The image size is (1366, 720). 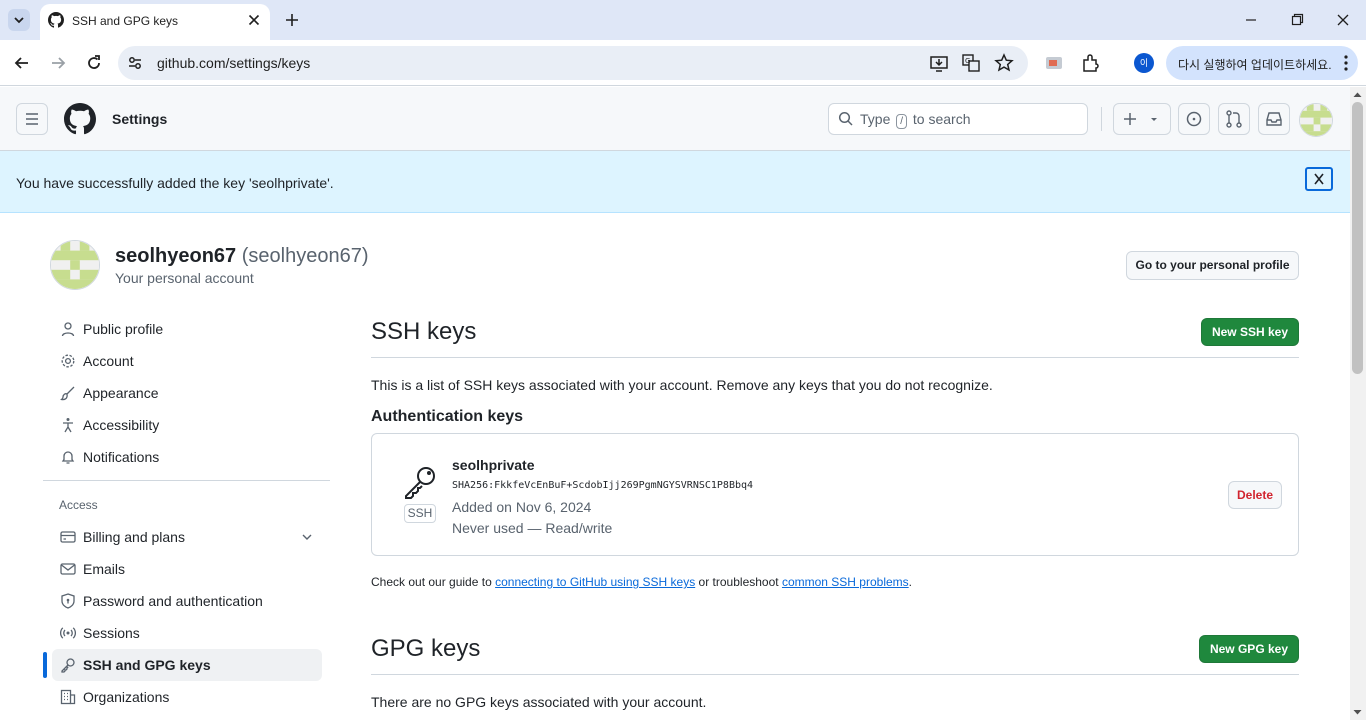 I want to click on profile-initial: 이, so click(x=1144, y=63).